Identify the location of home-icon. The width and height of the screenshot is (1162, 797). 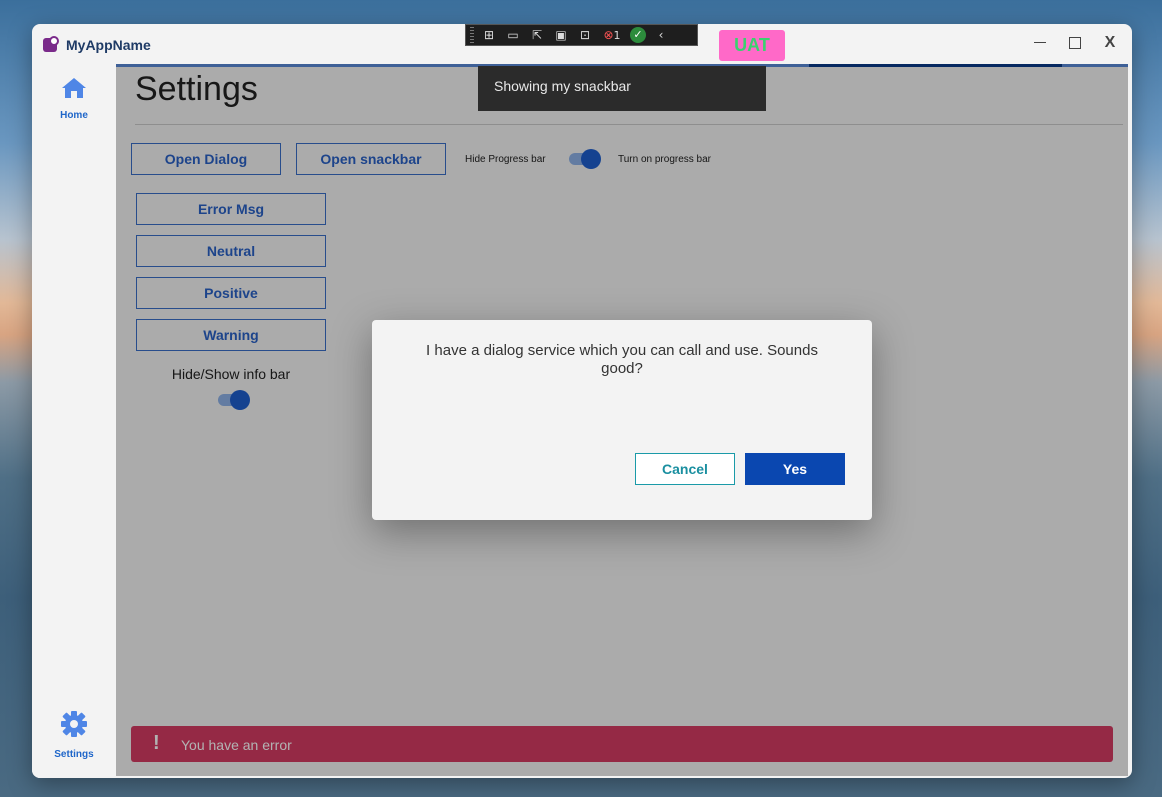
(74, 91).